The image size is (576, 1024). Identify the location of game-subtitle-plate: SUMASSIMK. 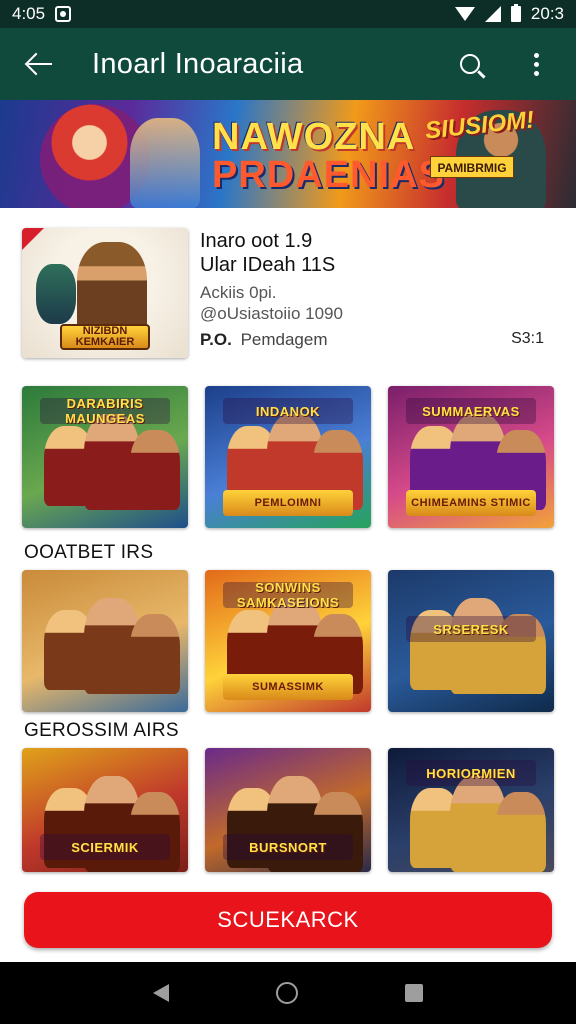
(288, 687).